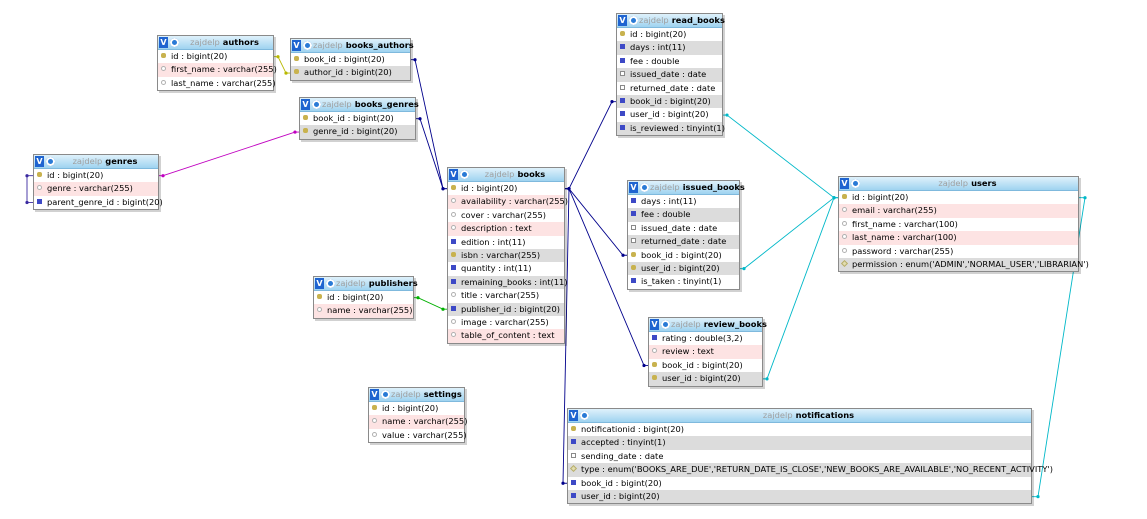 The width and height of the screenshot is (1147, 519). I want to click on column-row: quantity : int(11), so click(506, 268).